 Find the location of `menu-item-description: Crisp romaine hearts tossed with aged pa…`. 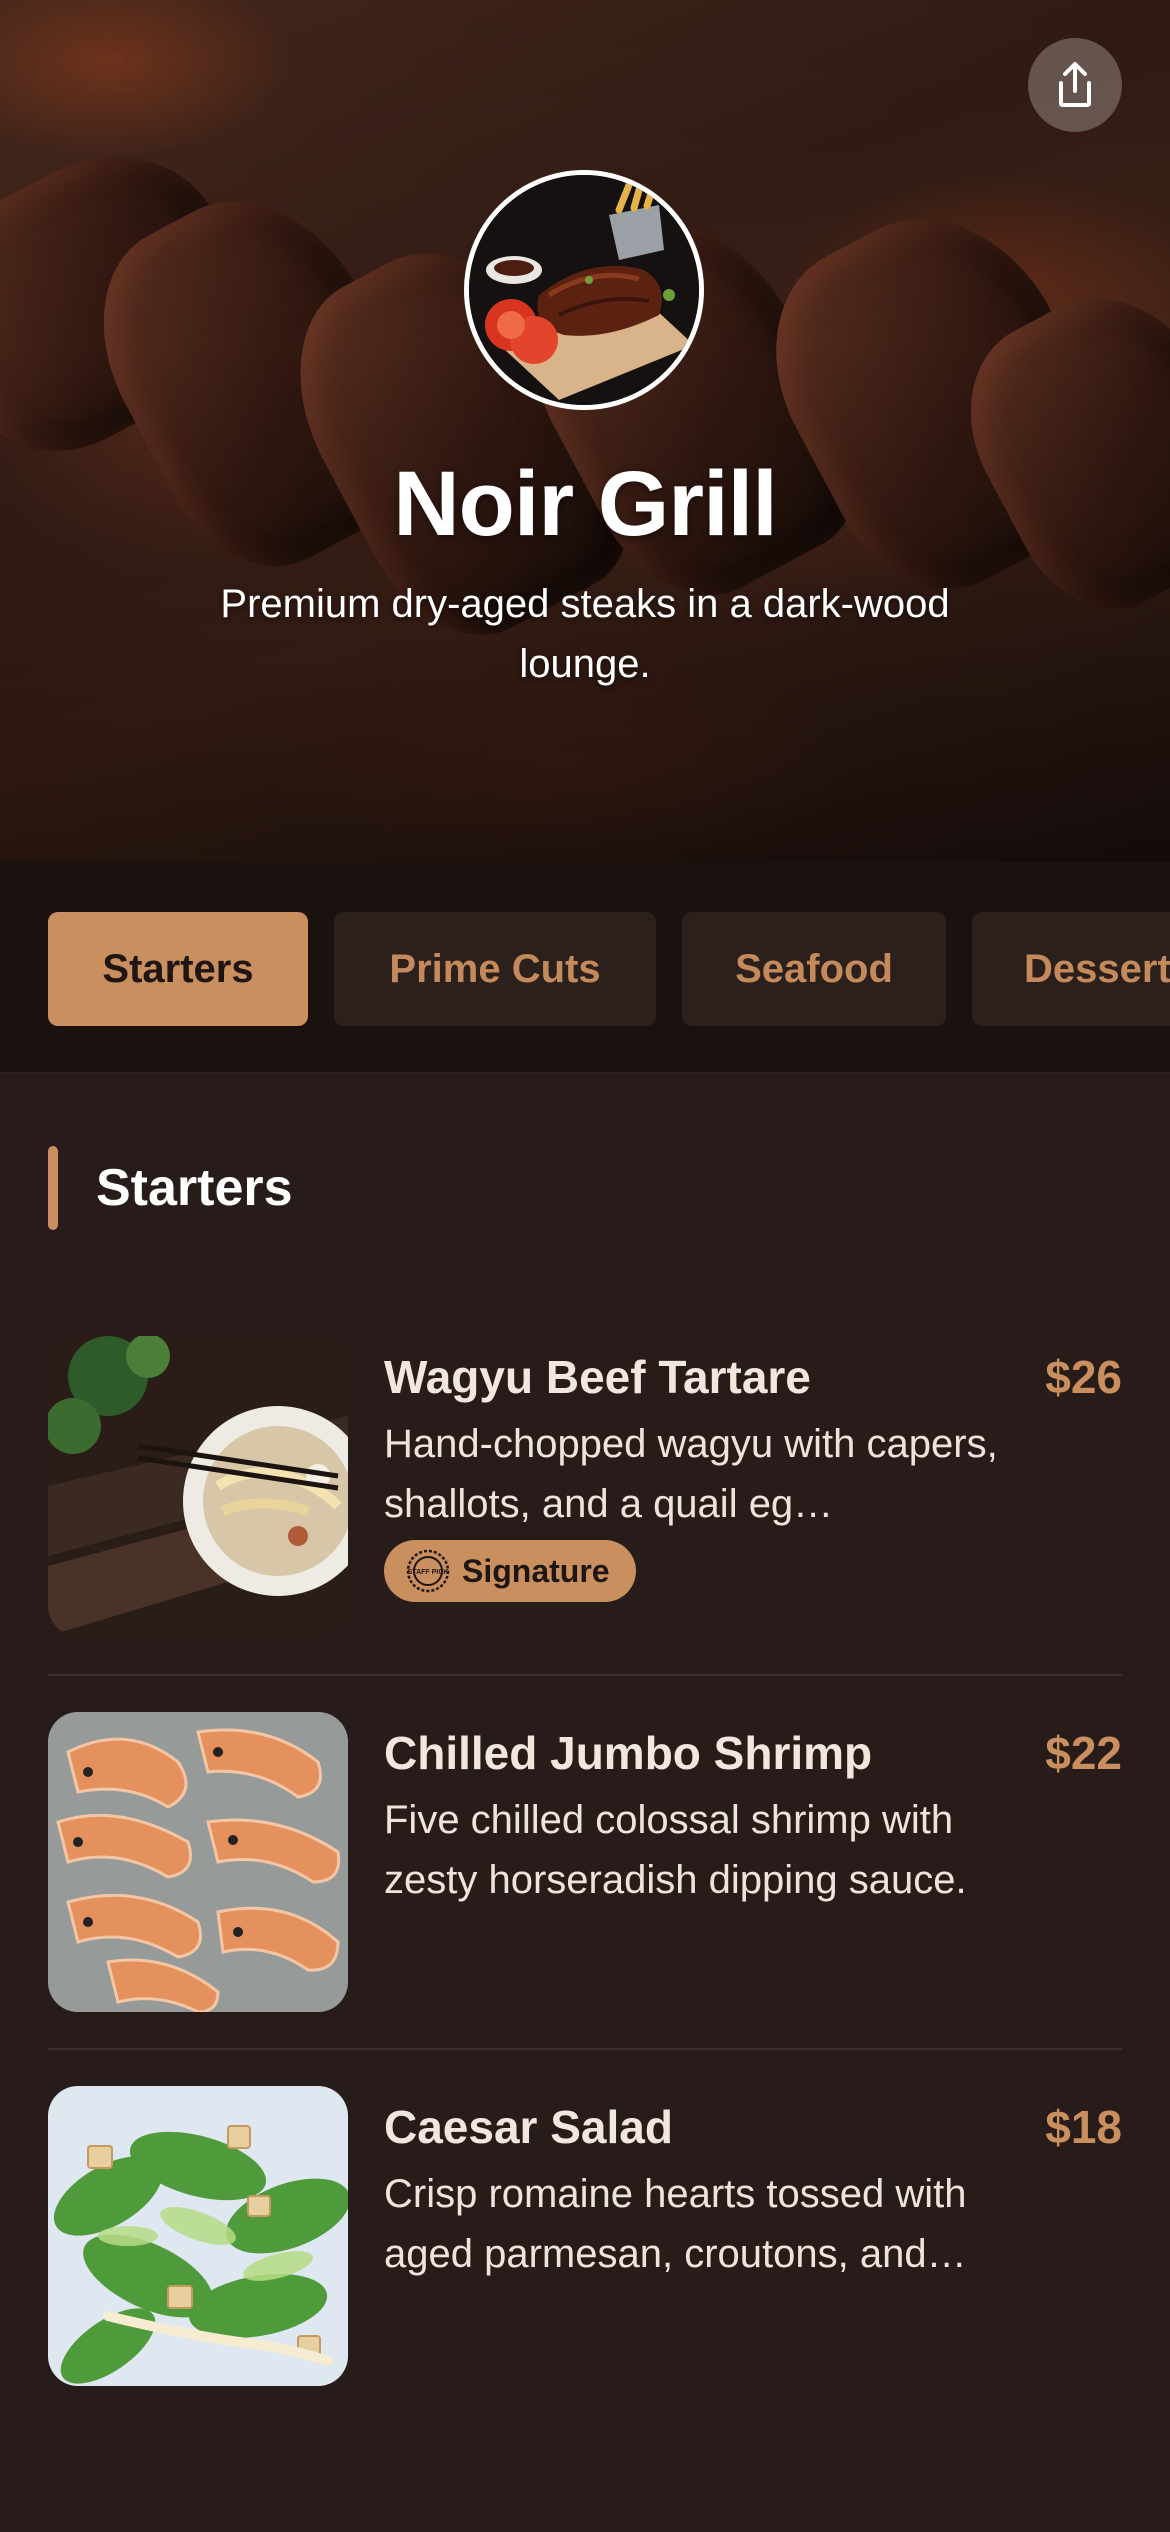

menu-item-description: Crisp romaine hearts tossed with aged pa… is located at coordinates (675, 2224).